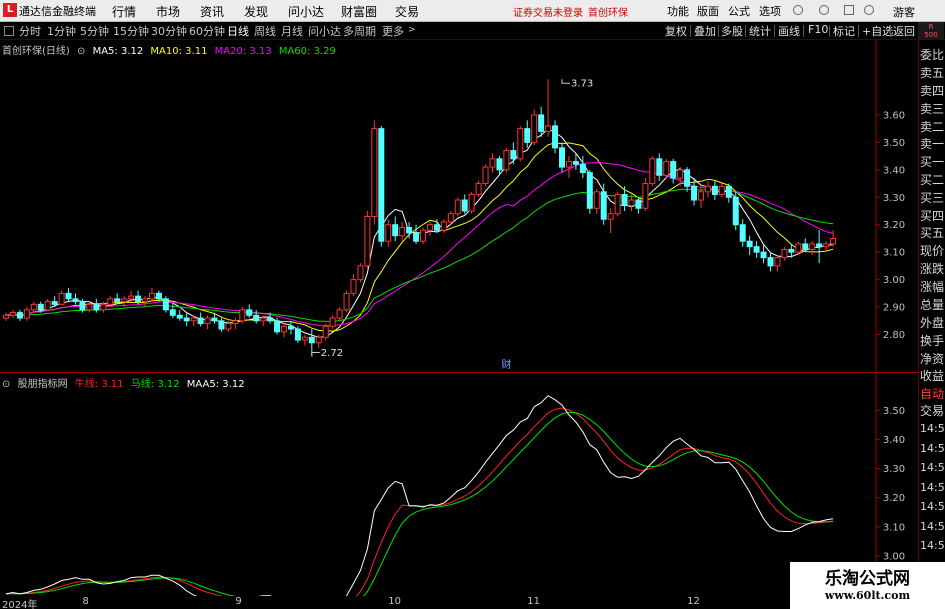 This screenshot has height=609, width=945. Describe the element at coordinates (932, 394) in the screenshot. I see `tab-auto: 自动` at that location.